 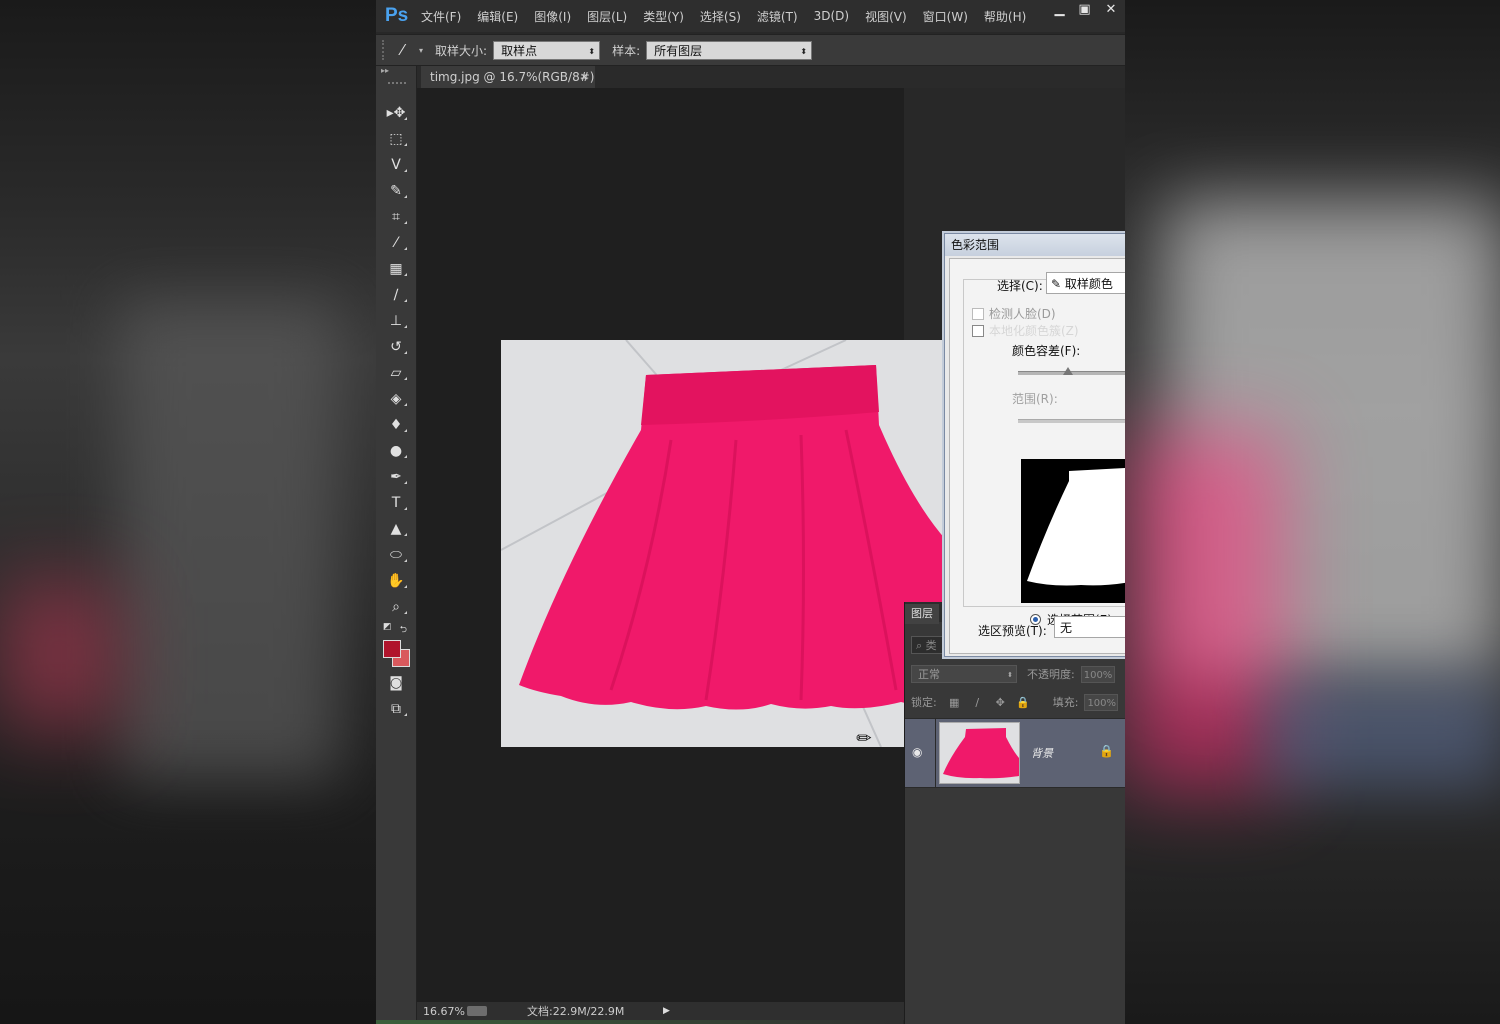 What do you see at coordinates (397, 85) in the screenshot?
I see `toolbox-grip` at bounding box center [397, 85].